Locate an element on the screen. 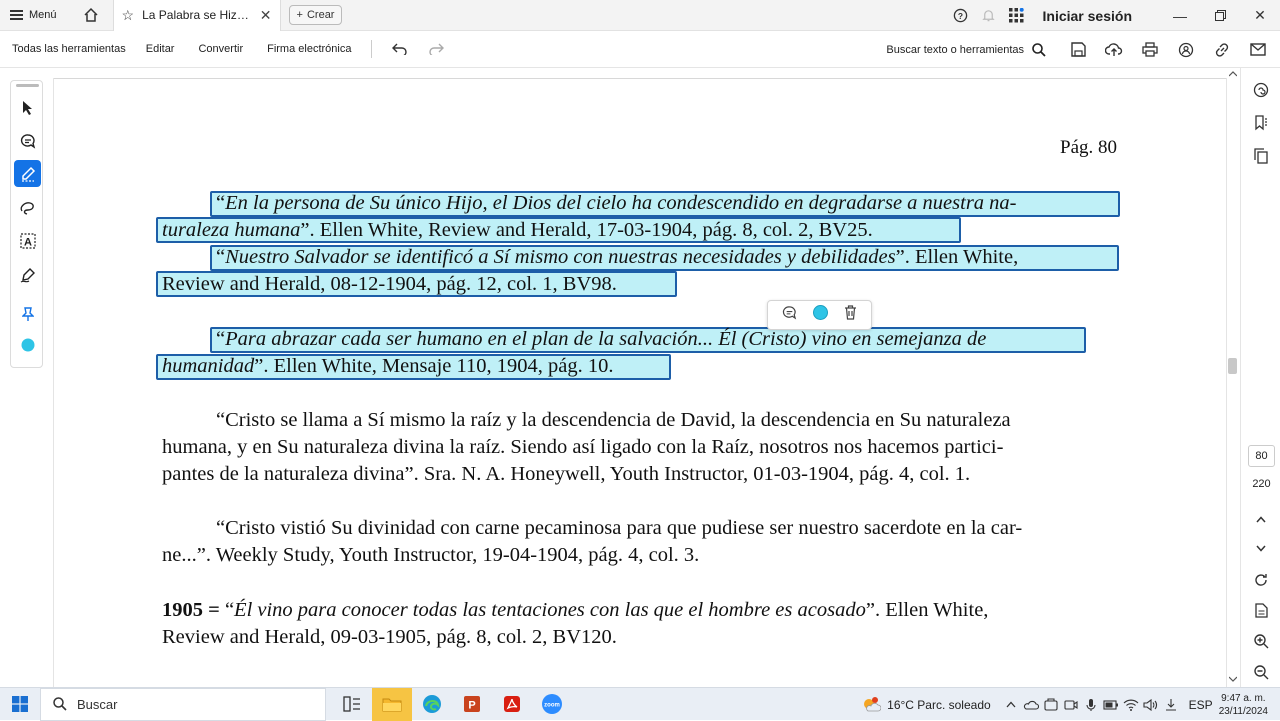 The width and height of the screenshot is (1280, 721). close-tab-icon: ✕ is located at coordinates (266, 15).